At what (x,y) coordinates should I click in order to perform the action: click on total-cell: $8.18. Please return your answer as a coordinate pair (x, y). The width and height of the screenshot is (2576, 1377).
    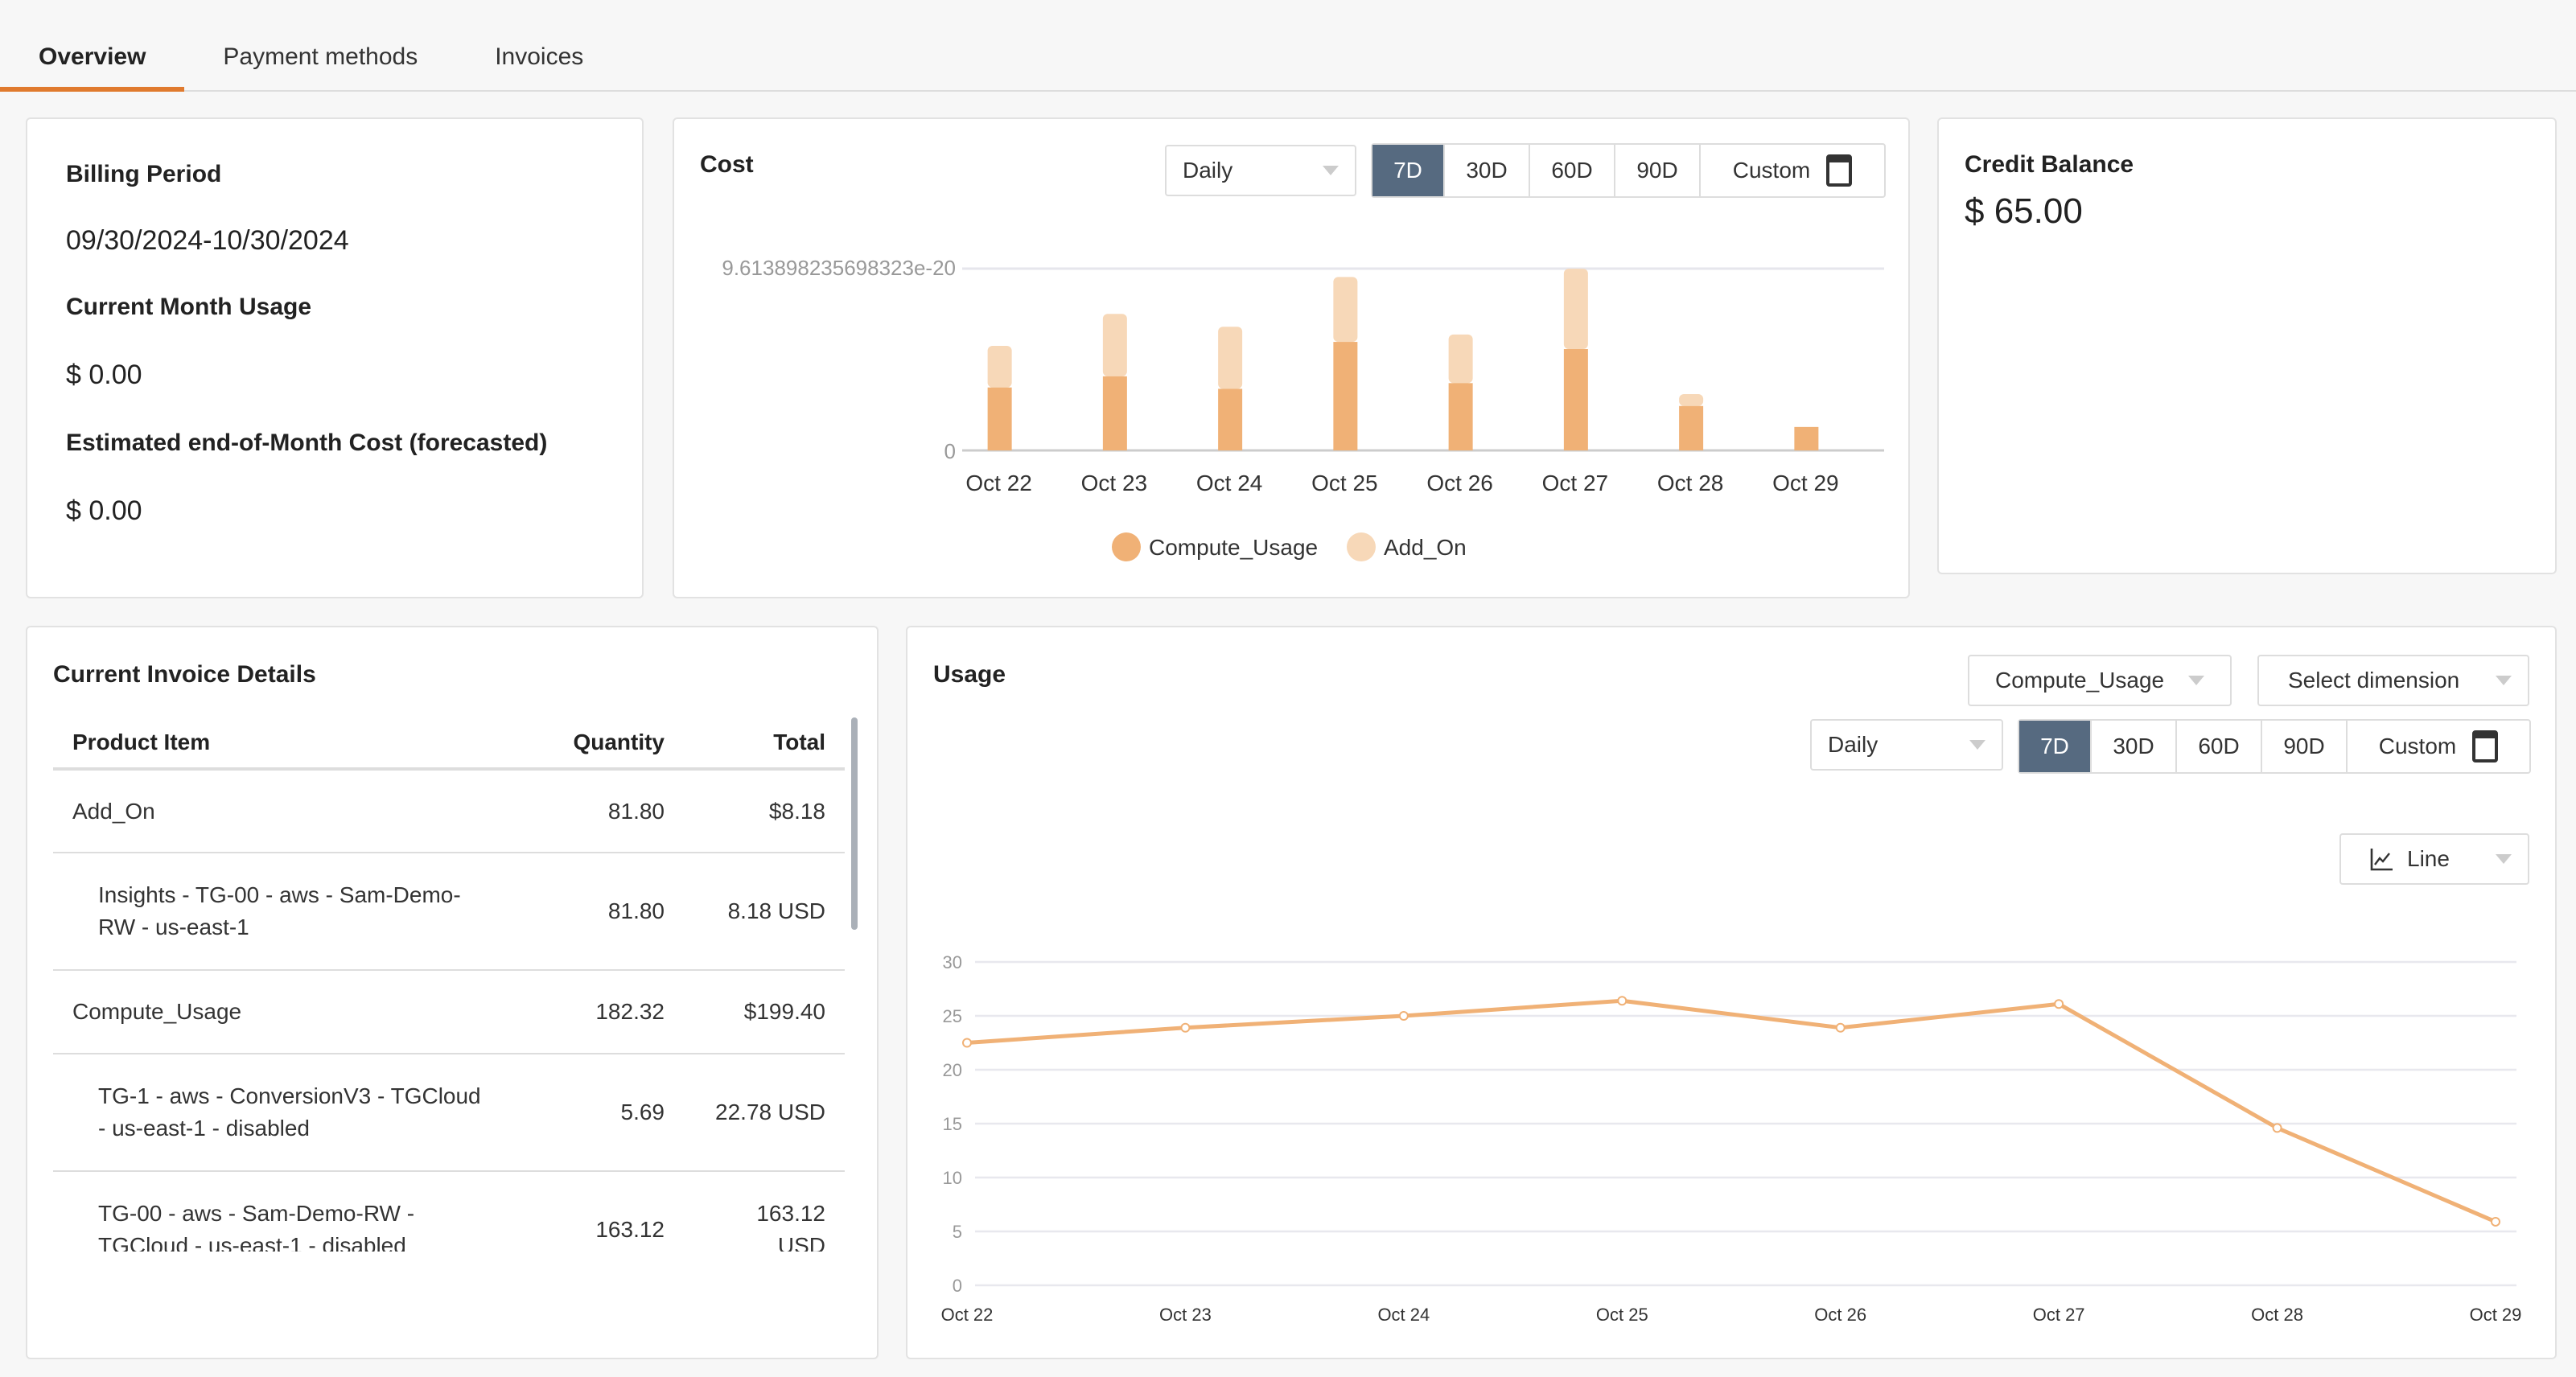
    Looking at the image, I should click on (764, 811).